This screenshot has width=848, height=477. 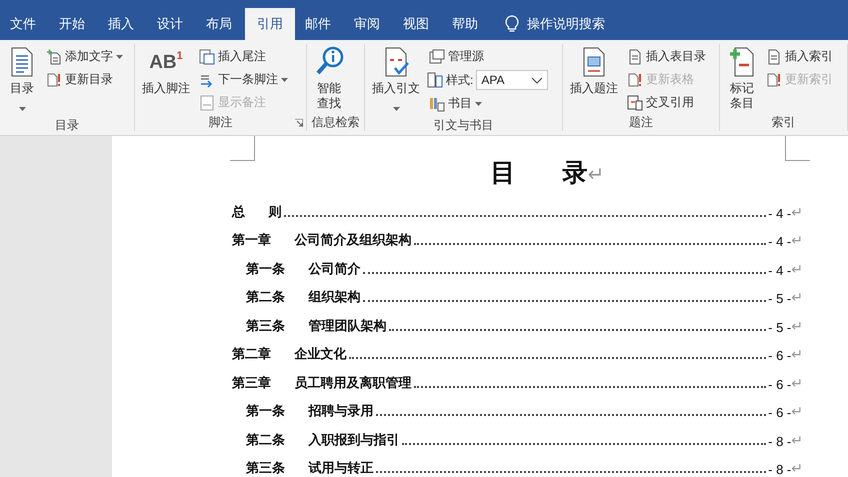 What do you see at coordinates (512, 24) in the screenshot?
I see `lightbulb-icon` at bounding box center [512, 24].